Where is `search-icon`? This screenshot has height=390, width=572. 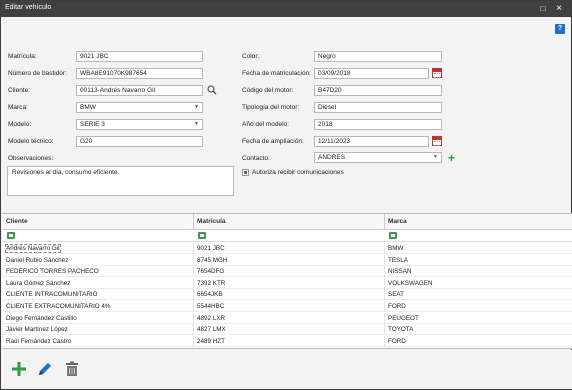 search-icon is located at coordinates (212, 90).